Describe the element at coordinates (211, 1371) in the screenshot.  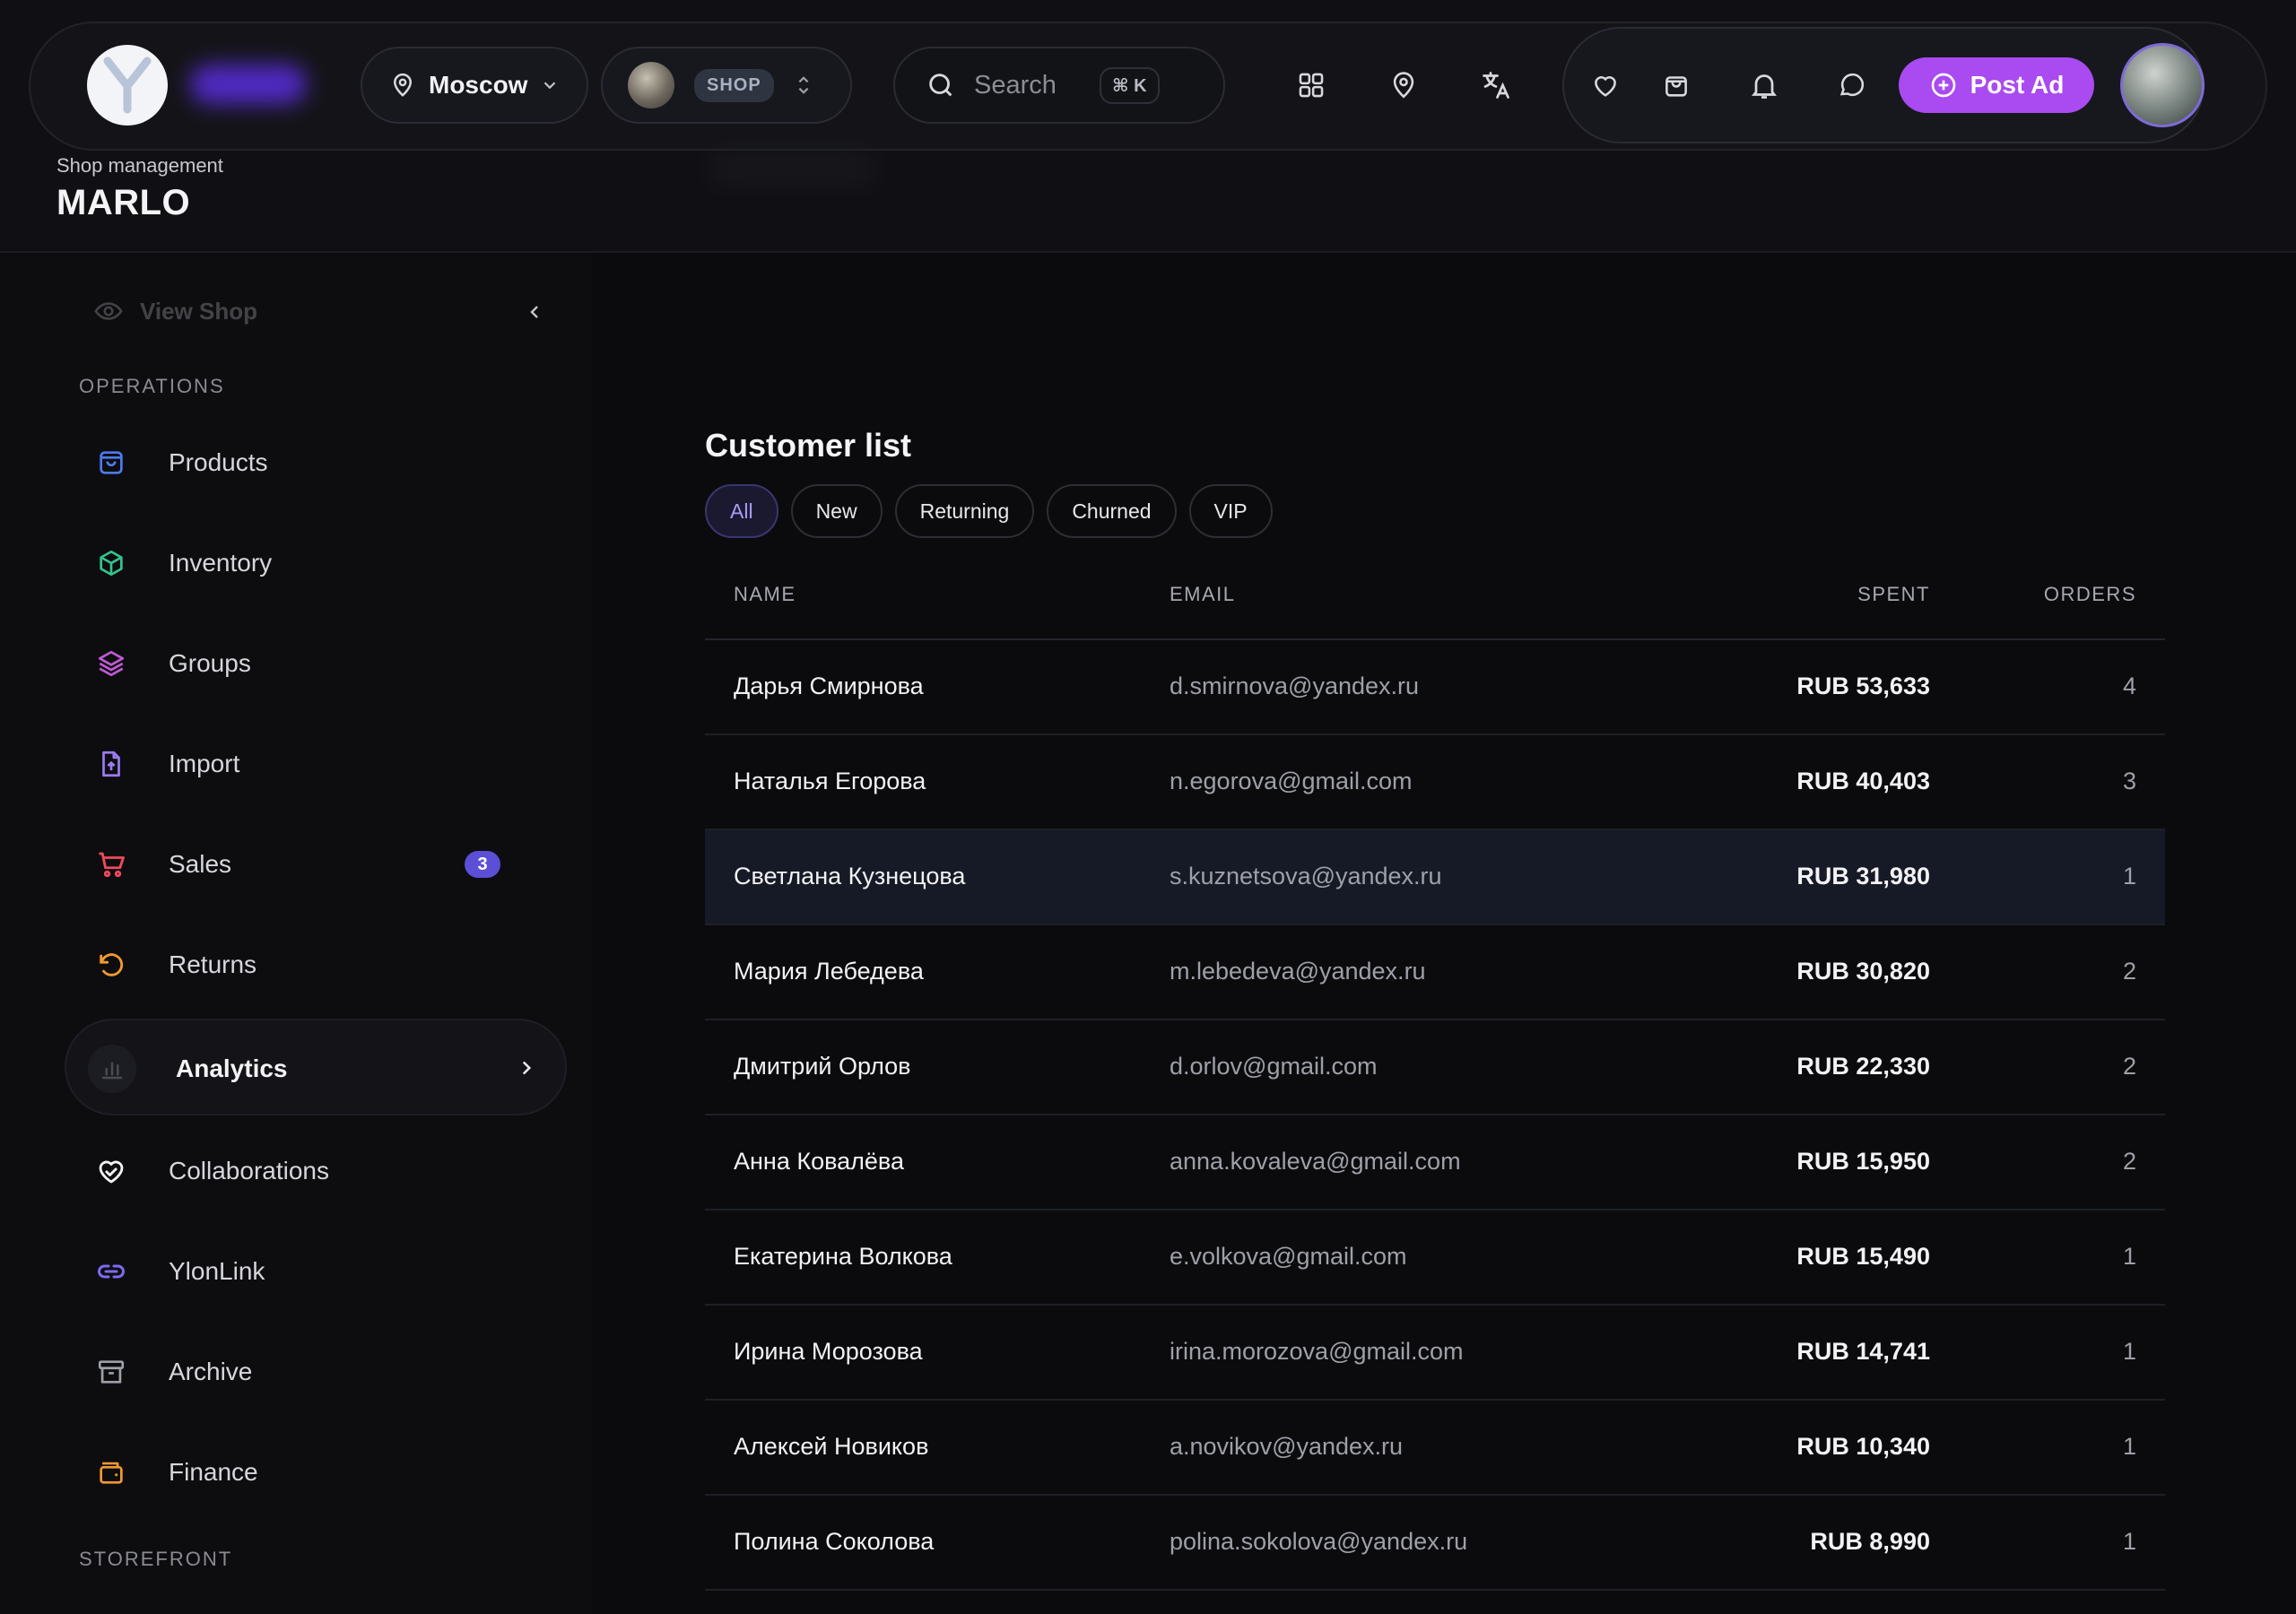
I see `sidebar-item-label: Archive` at that location.